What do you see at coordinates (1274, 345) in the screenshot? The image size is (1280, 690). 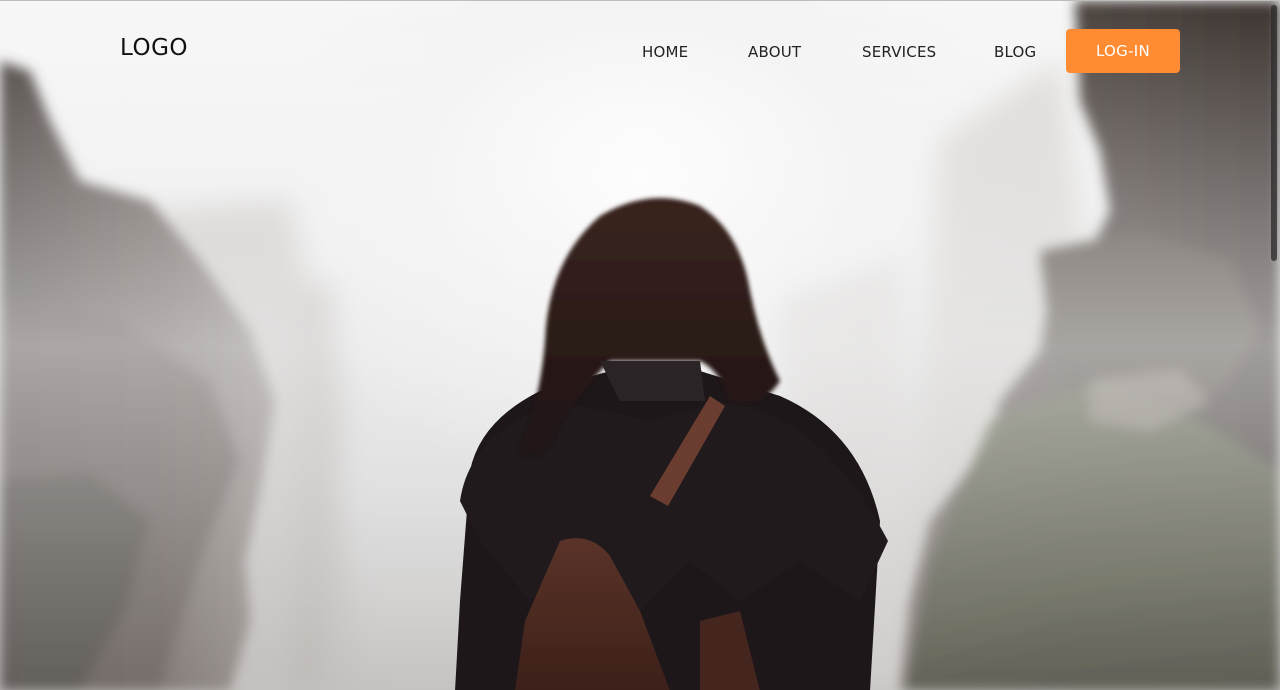 I see `scrollbar` at bounding box center [1274, 345].